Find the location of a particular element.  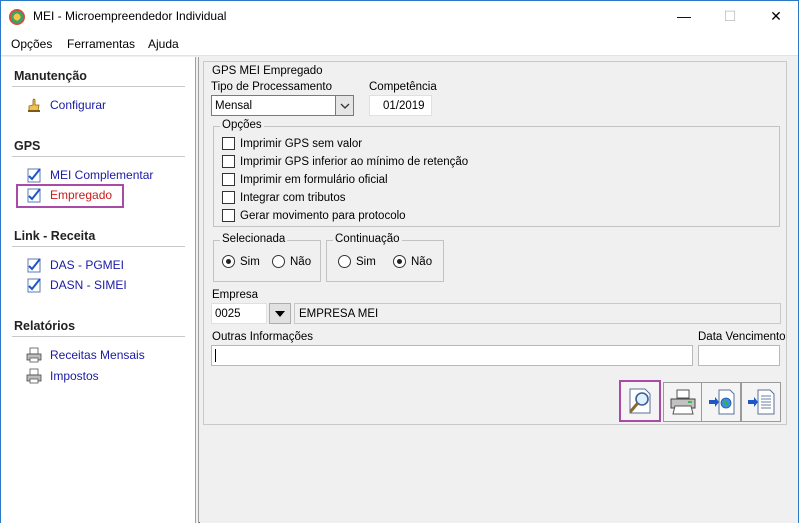

option-label: Imprimir GPS sem valor is located at coordinates (301, 143).